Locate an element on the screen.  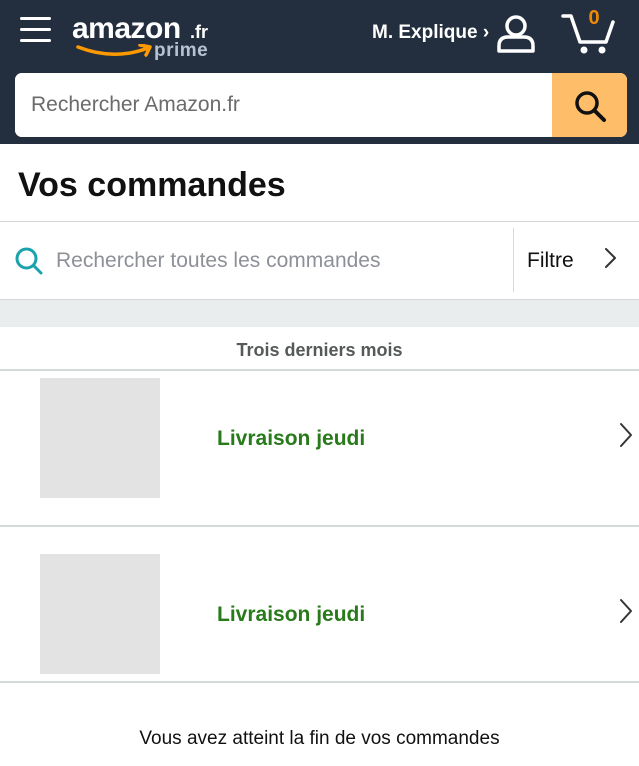
search-icon is located at coordinates (29, 261).